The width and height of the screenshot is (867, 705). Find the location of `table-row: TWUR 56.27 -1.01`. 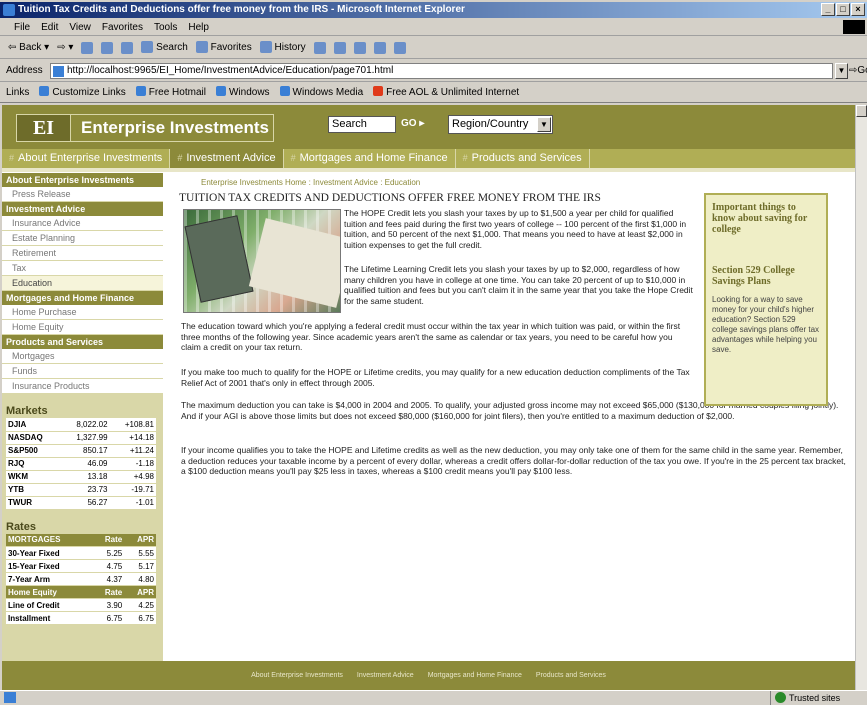

table-row: TWUR 56.27 -1.01 is located at coordinates (81, 503).